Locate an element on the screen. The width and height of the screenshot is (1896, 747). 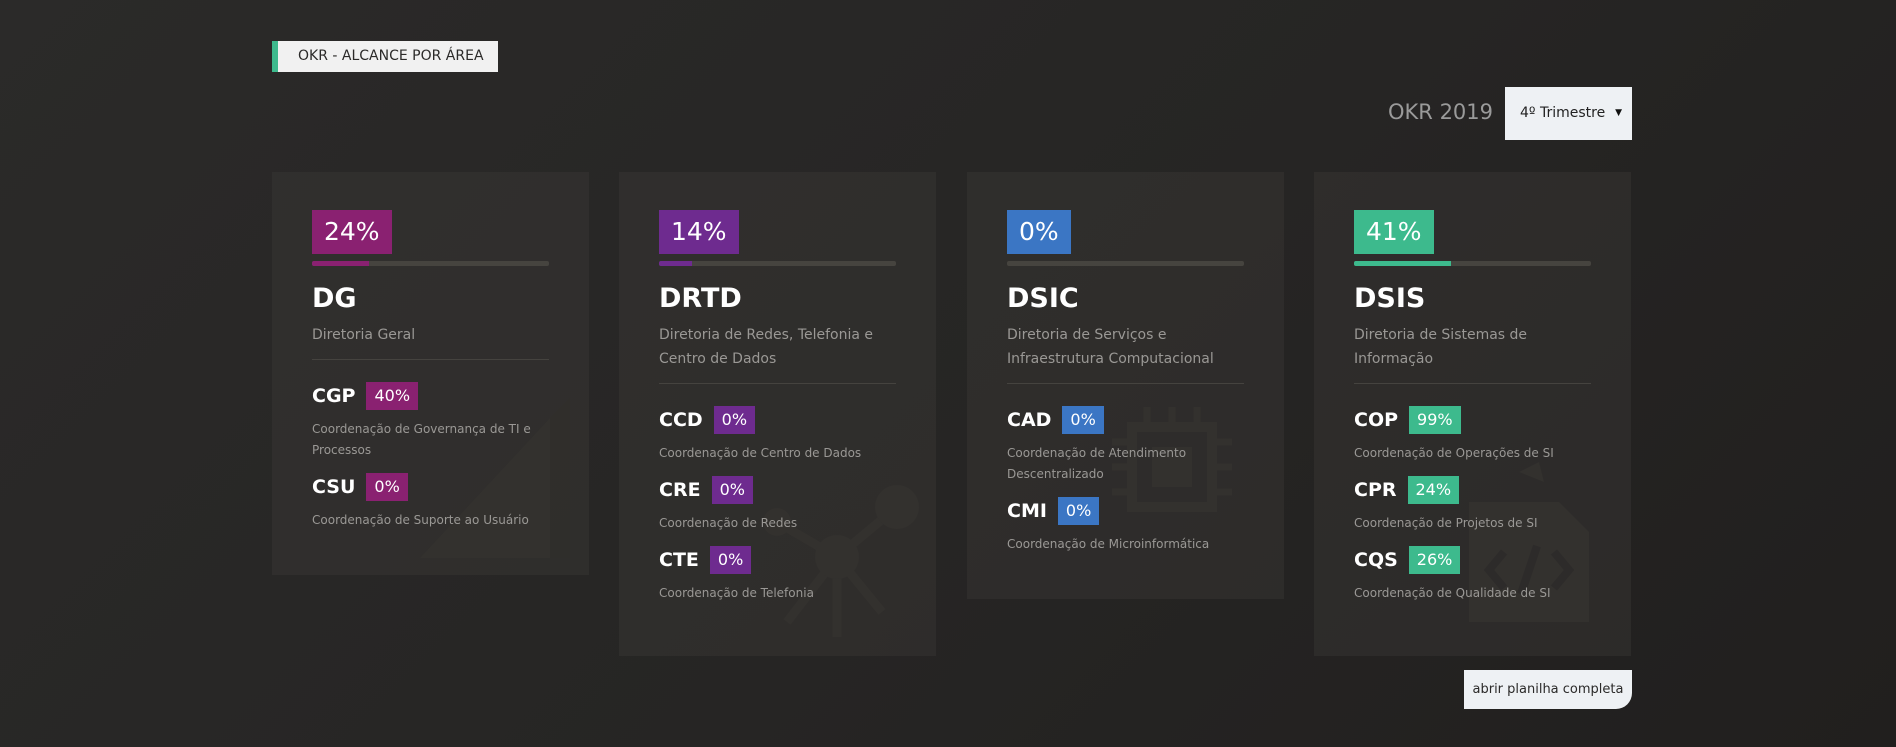
period-label: OKR 2019 is located at coordinates (1441, 112).